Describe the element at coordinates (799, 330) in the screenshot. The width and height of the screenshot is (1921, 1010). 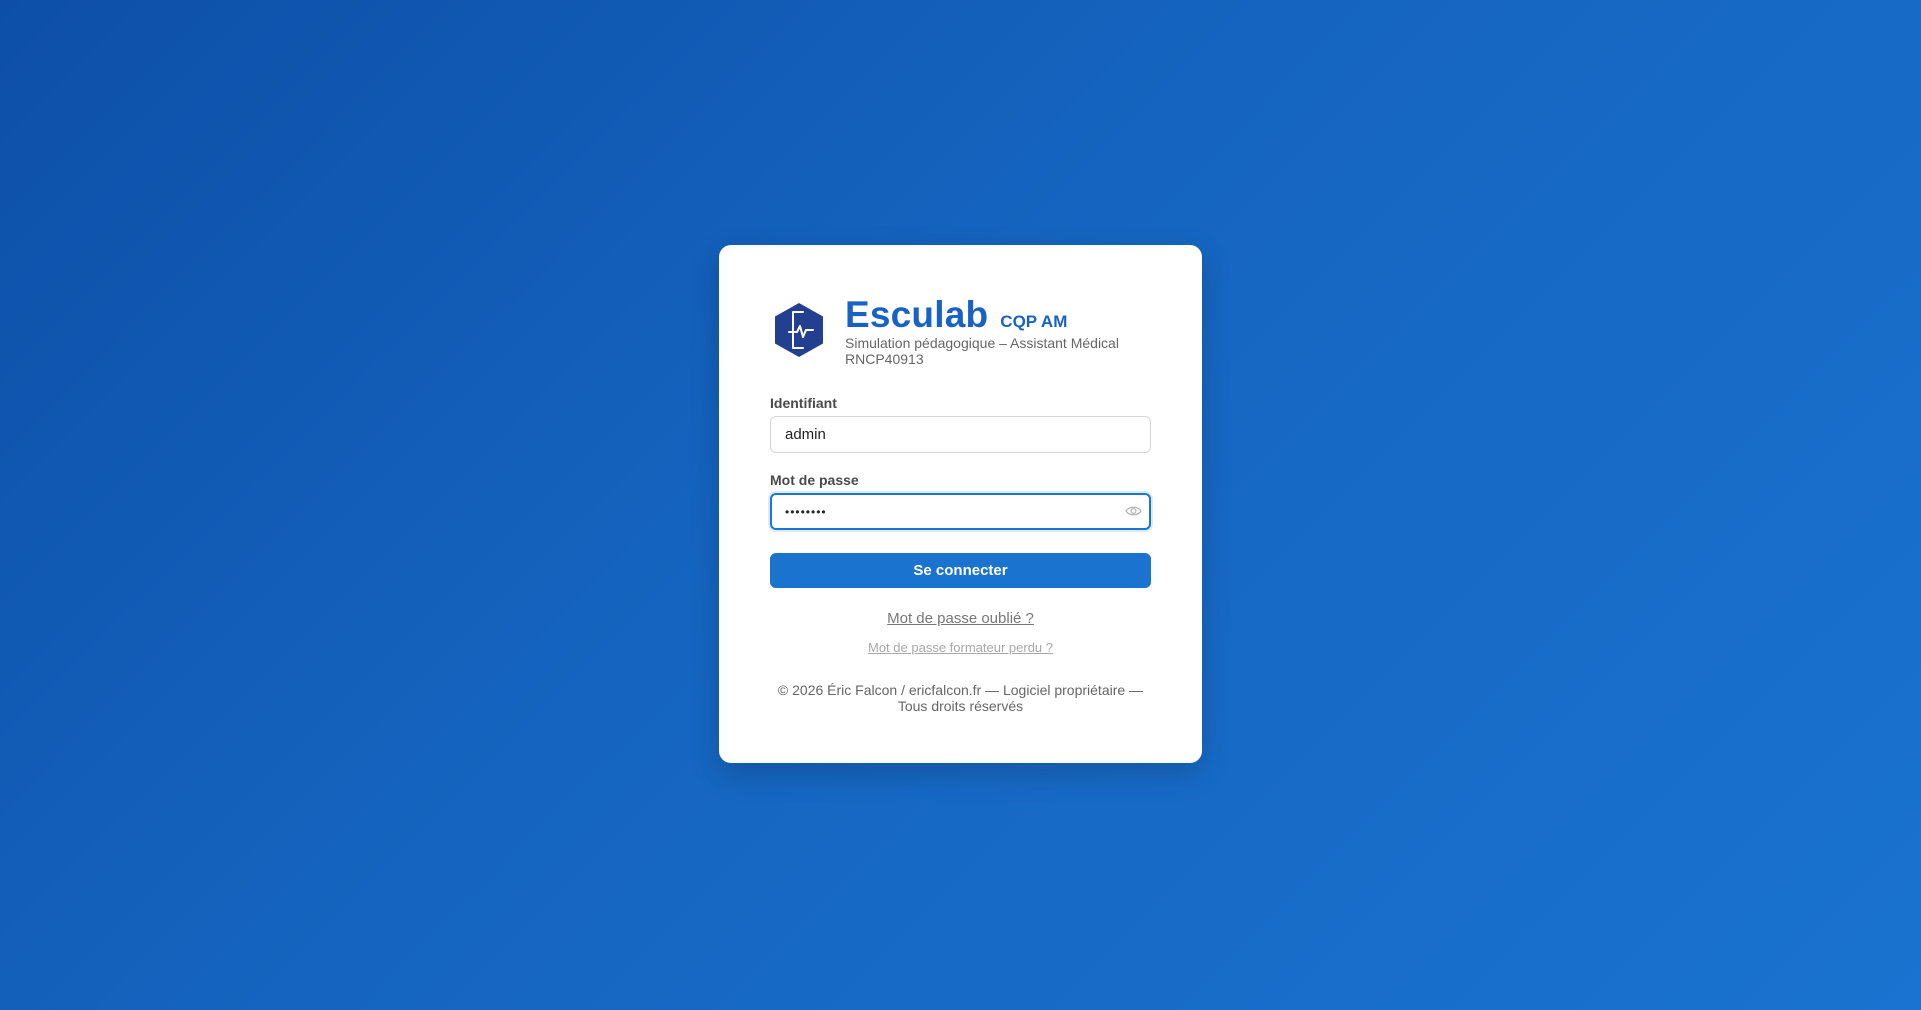
I see `heartbeat-hexagon-icon` at that location.